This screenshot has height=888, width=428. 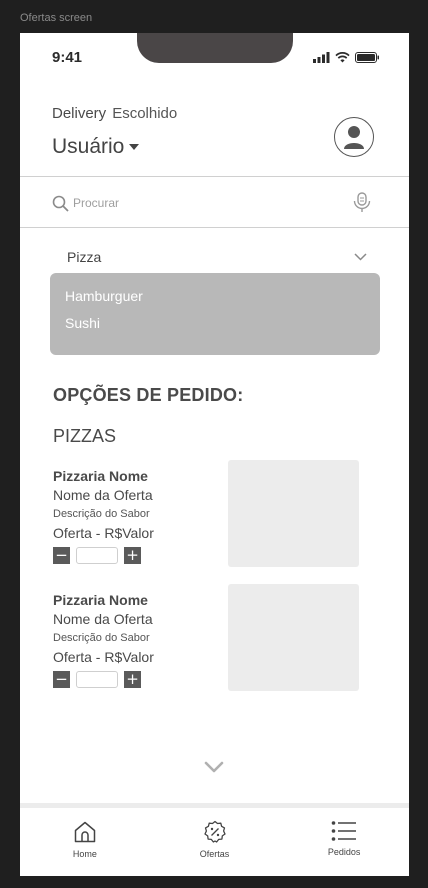 What do you see at coordinates (88, 146) in the screenshot?
I see `user-label: Usuário` at bounding box center [88, 146].